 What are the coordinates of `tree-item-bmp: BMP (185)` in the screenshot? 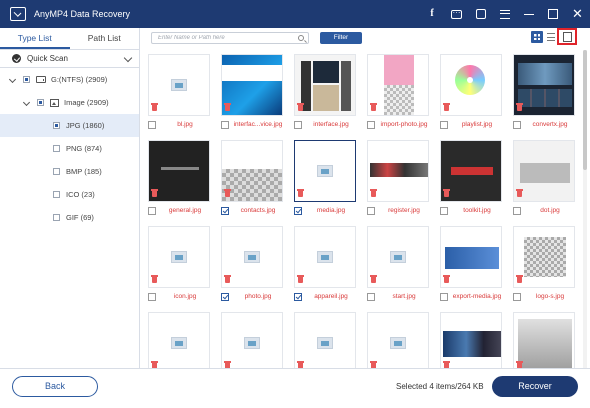 It's located at (69, 171).